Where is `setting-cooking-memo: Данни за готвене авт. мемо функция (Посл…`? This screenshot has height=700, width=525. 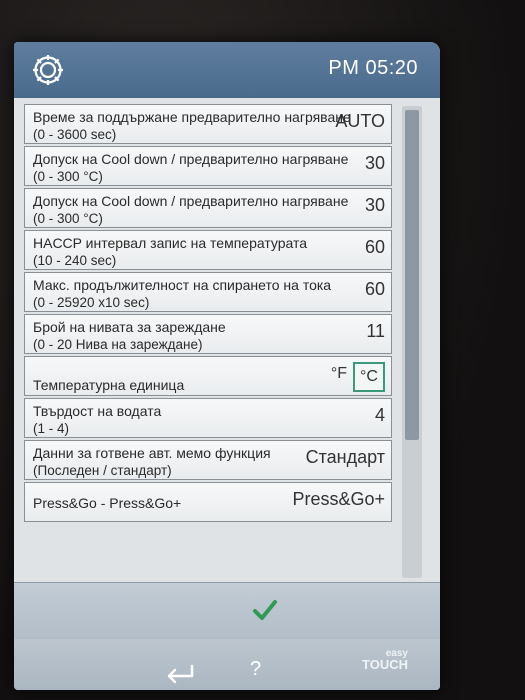
setting-cooking-memo: Данни за готвене авт. мемо функция (Посл… is located at coordinates (208, 460).